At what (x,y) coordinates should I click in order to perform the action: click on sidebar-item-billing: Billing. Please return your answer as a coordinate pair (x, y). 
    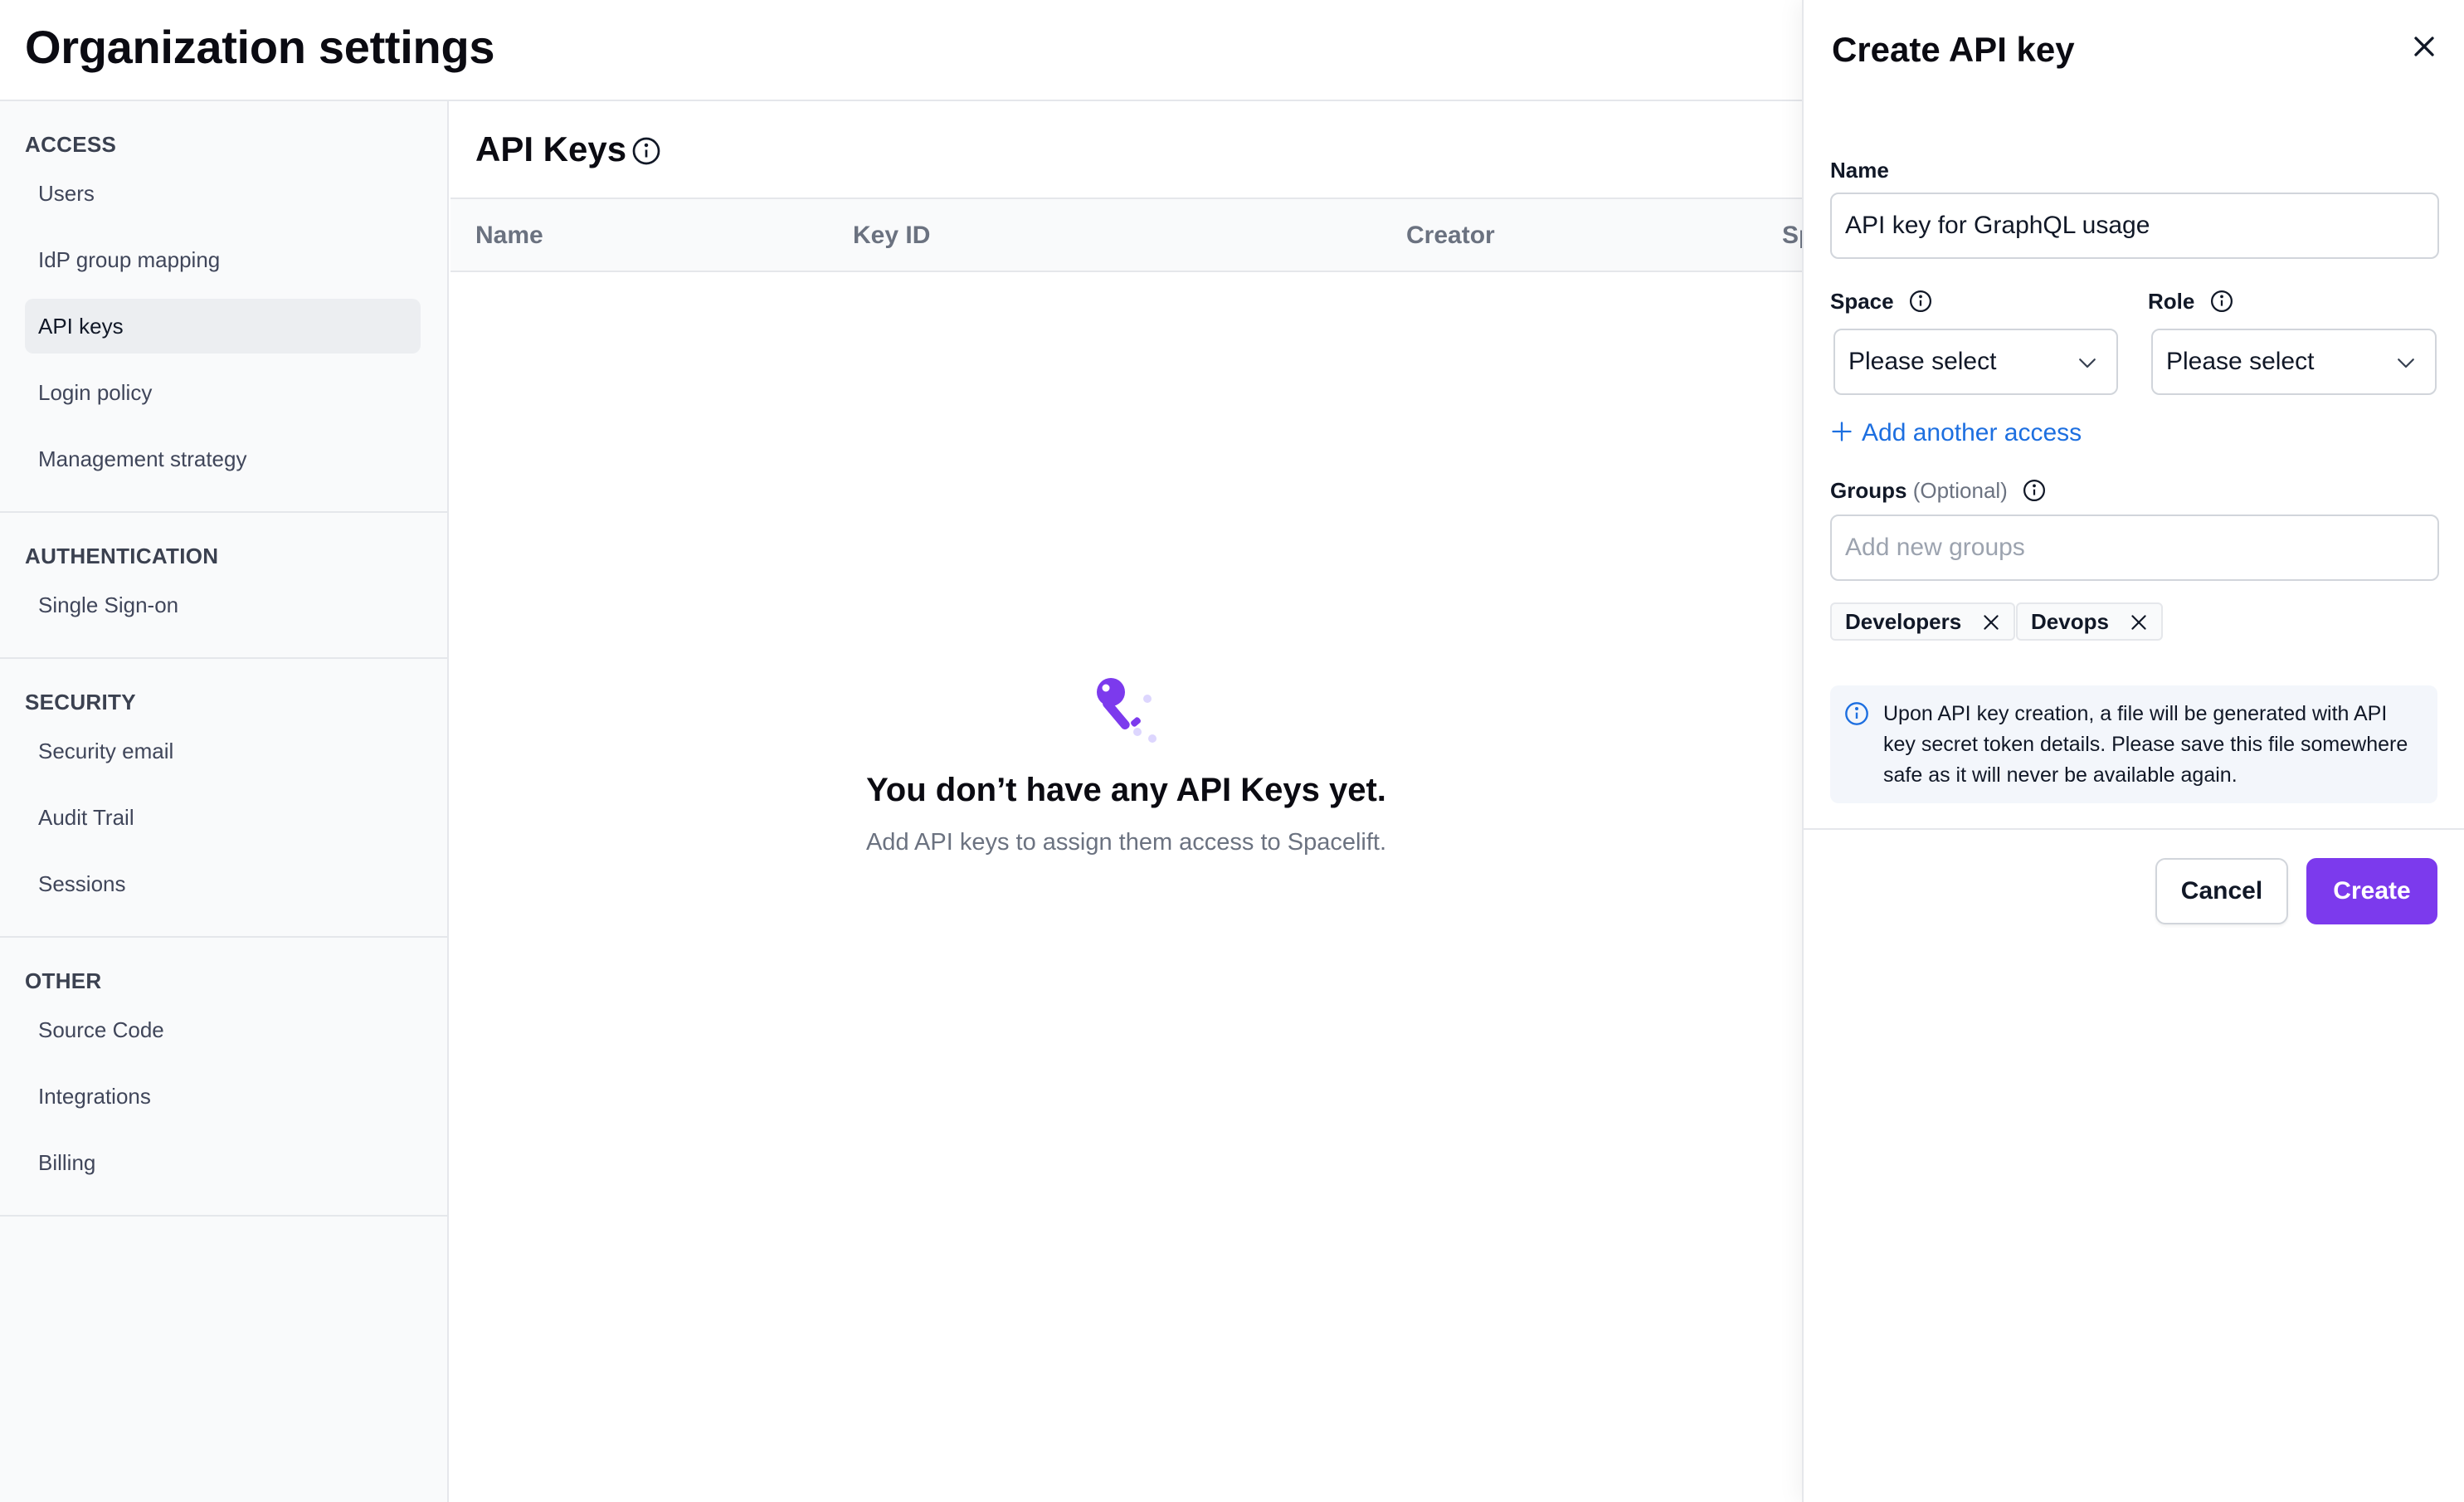
    Looking at the image, I should click on (223, 1162).